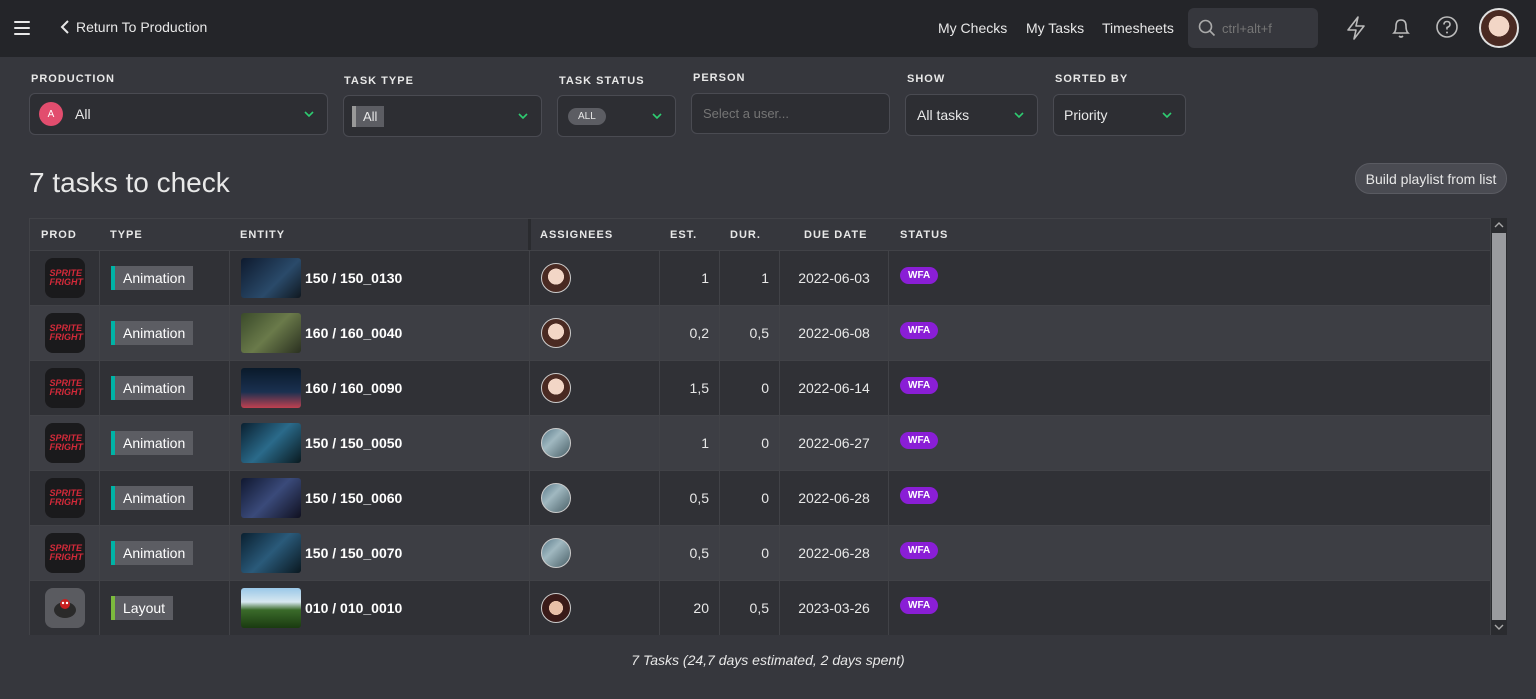 The image size is (1536, 699). What do you see at coordinates (1092, 79) in the screenshot?
I see `sorted-by-label: SORTED BY` at bounding box center [1092, 79].